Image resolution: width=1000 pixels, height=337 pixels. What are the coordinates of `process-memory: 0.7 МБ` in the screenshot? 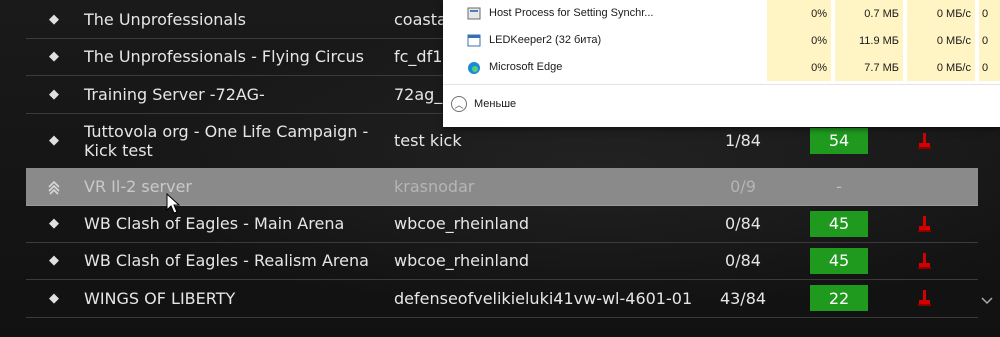 It's located at (869, 13).